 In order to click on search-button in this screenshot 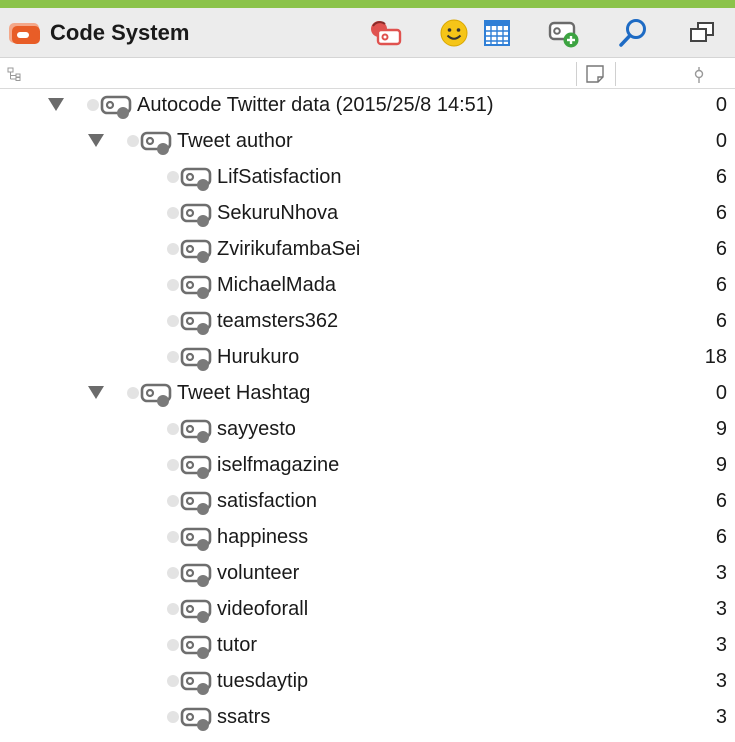, I will do `click(633, 33)`.